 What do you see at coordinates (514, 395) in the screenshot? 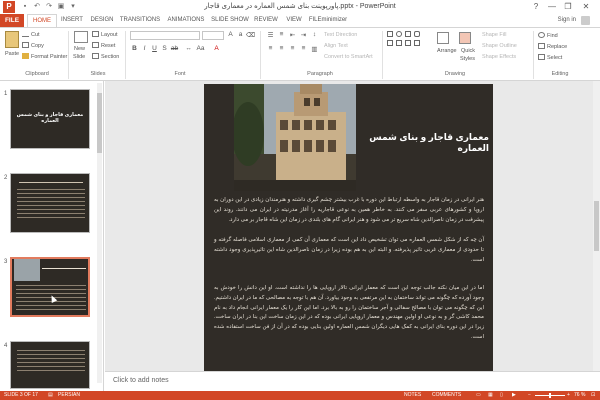
I see `slideshow-view-icon: ▶` at bounding box center [514, 395].